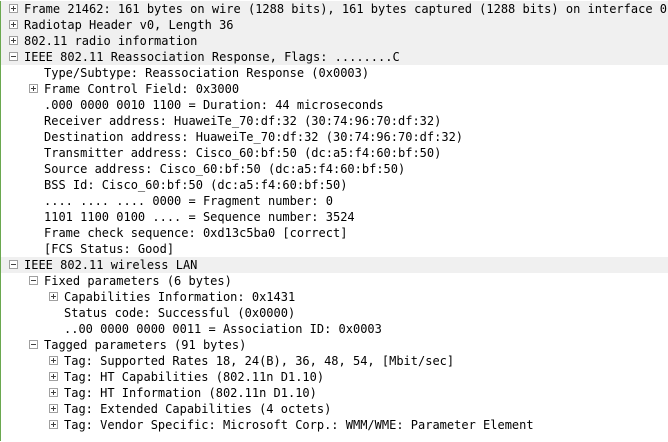 The width and height of the screenshot is (668, 442). Describe the element at coordinates (334, 313) in the screenshot. I see `tree-row-status-code: Status code: Successful (0x0000)` at that location.